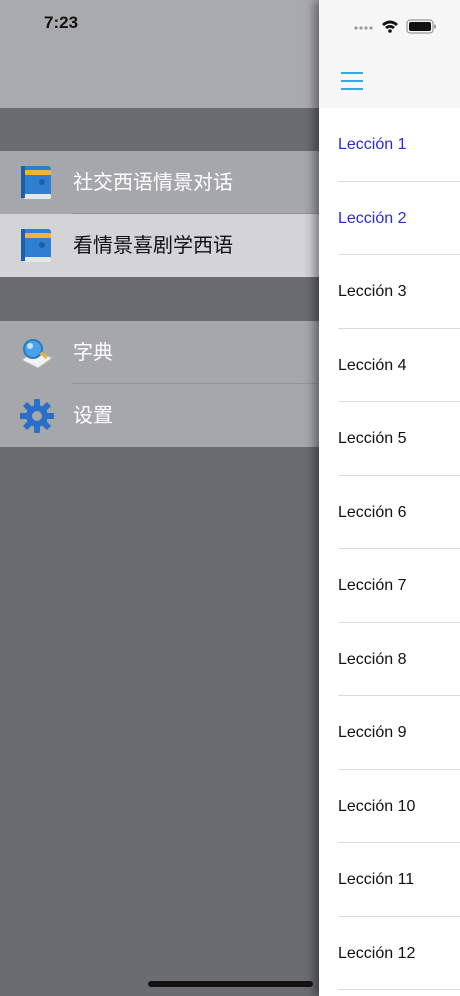  What do you see at coordinates (372, 365) in the screenshot?
I see `lesson-label: Lección 4` at bounding box center [372, 365].